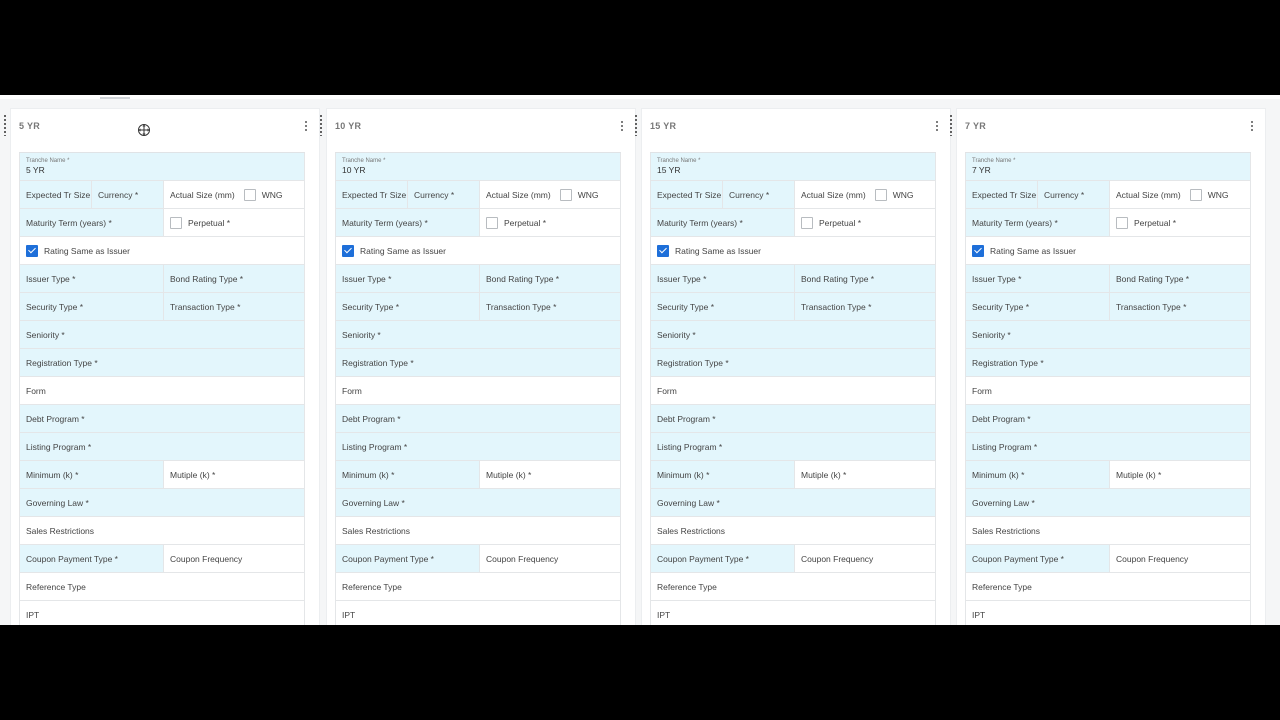 This screenshot has height=720, width=1280. What do you see at coordinates (865, 194) in the screenshot?
I see `actual-size-field: Actual Size (mm) WNG` at bounding box center [865, 194].